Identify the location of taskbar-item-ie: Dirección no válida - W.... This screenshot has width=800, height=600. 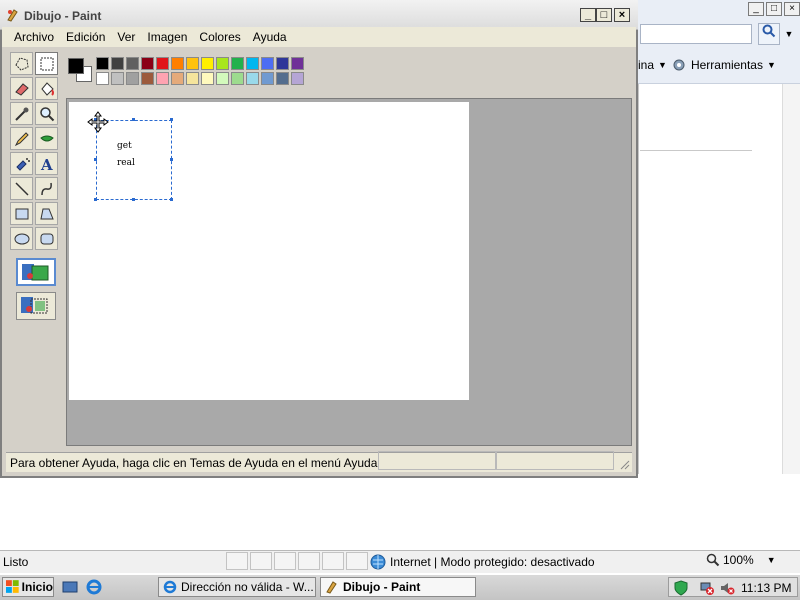
(237, 587).